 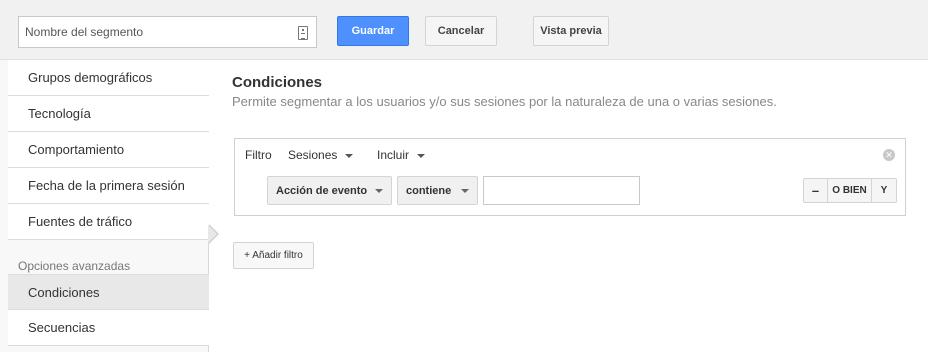 I want to click on dimension-select: Acción de evento, so click(x=329, y=190).